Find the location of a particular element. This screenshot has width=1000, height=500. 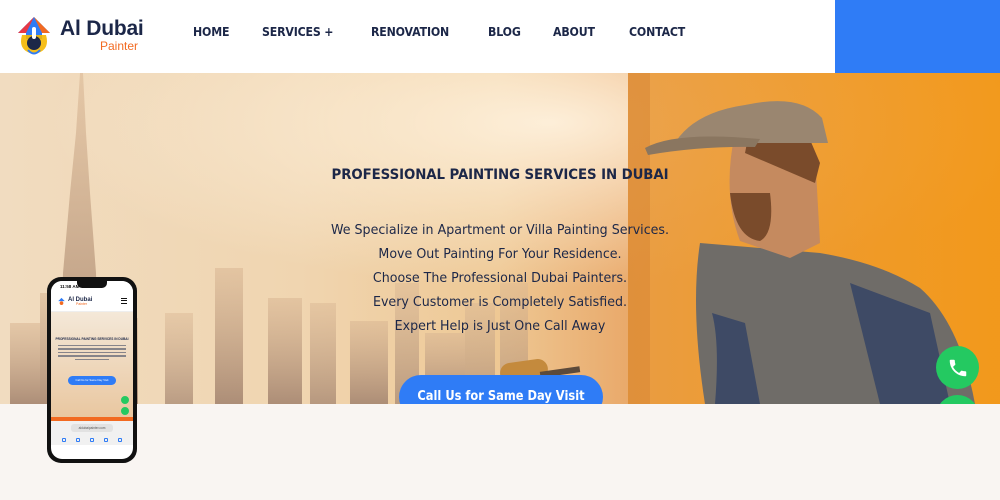

nav-about: ABOUT is located at coordinates (574, 31).